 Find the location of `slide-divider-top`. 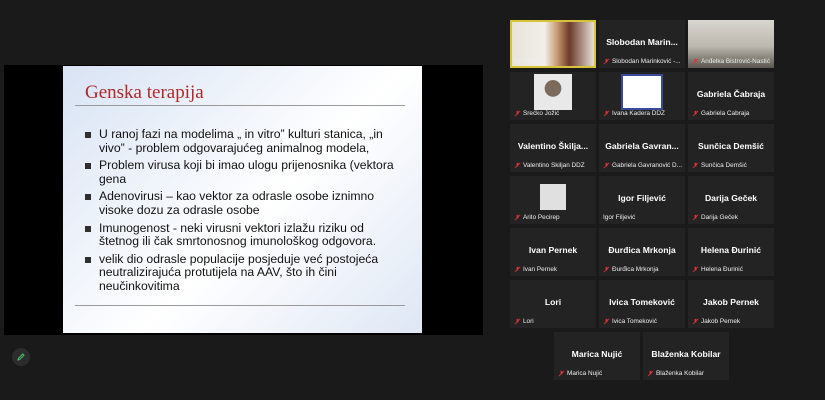

slide-divider-top is located at coordinates (240, 105).